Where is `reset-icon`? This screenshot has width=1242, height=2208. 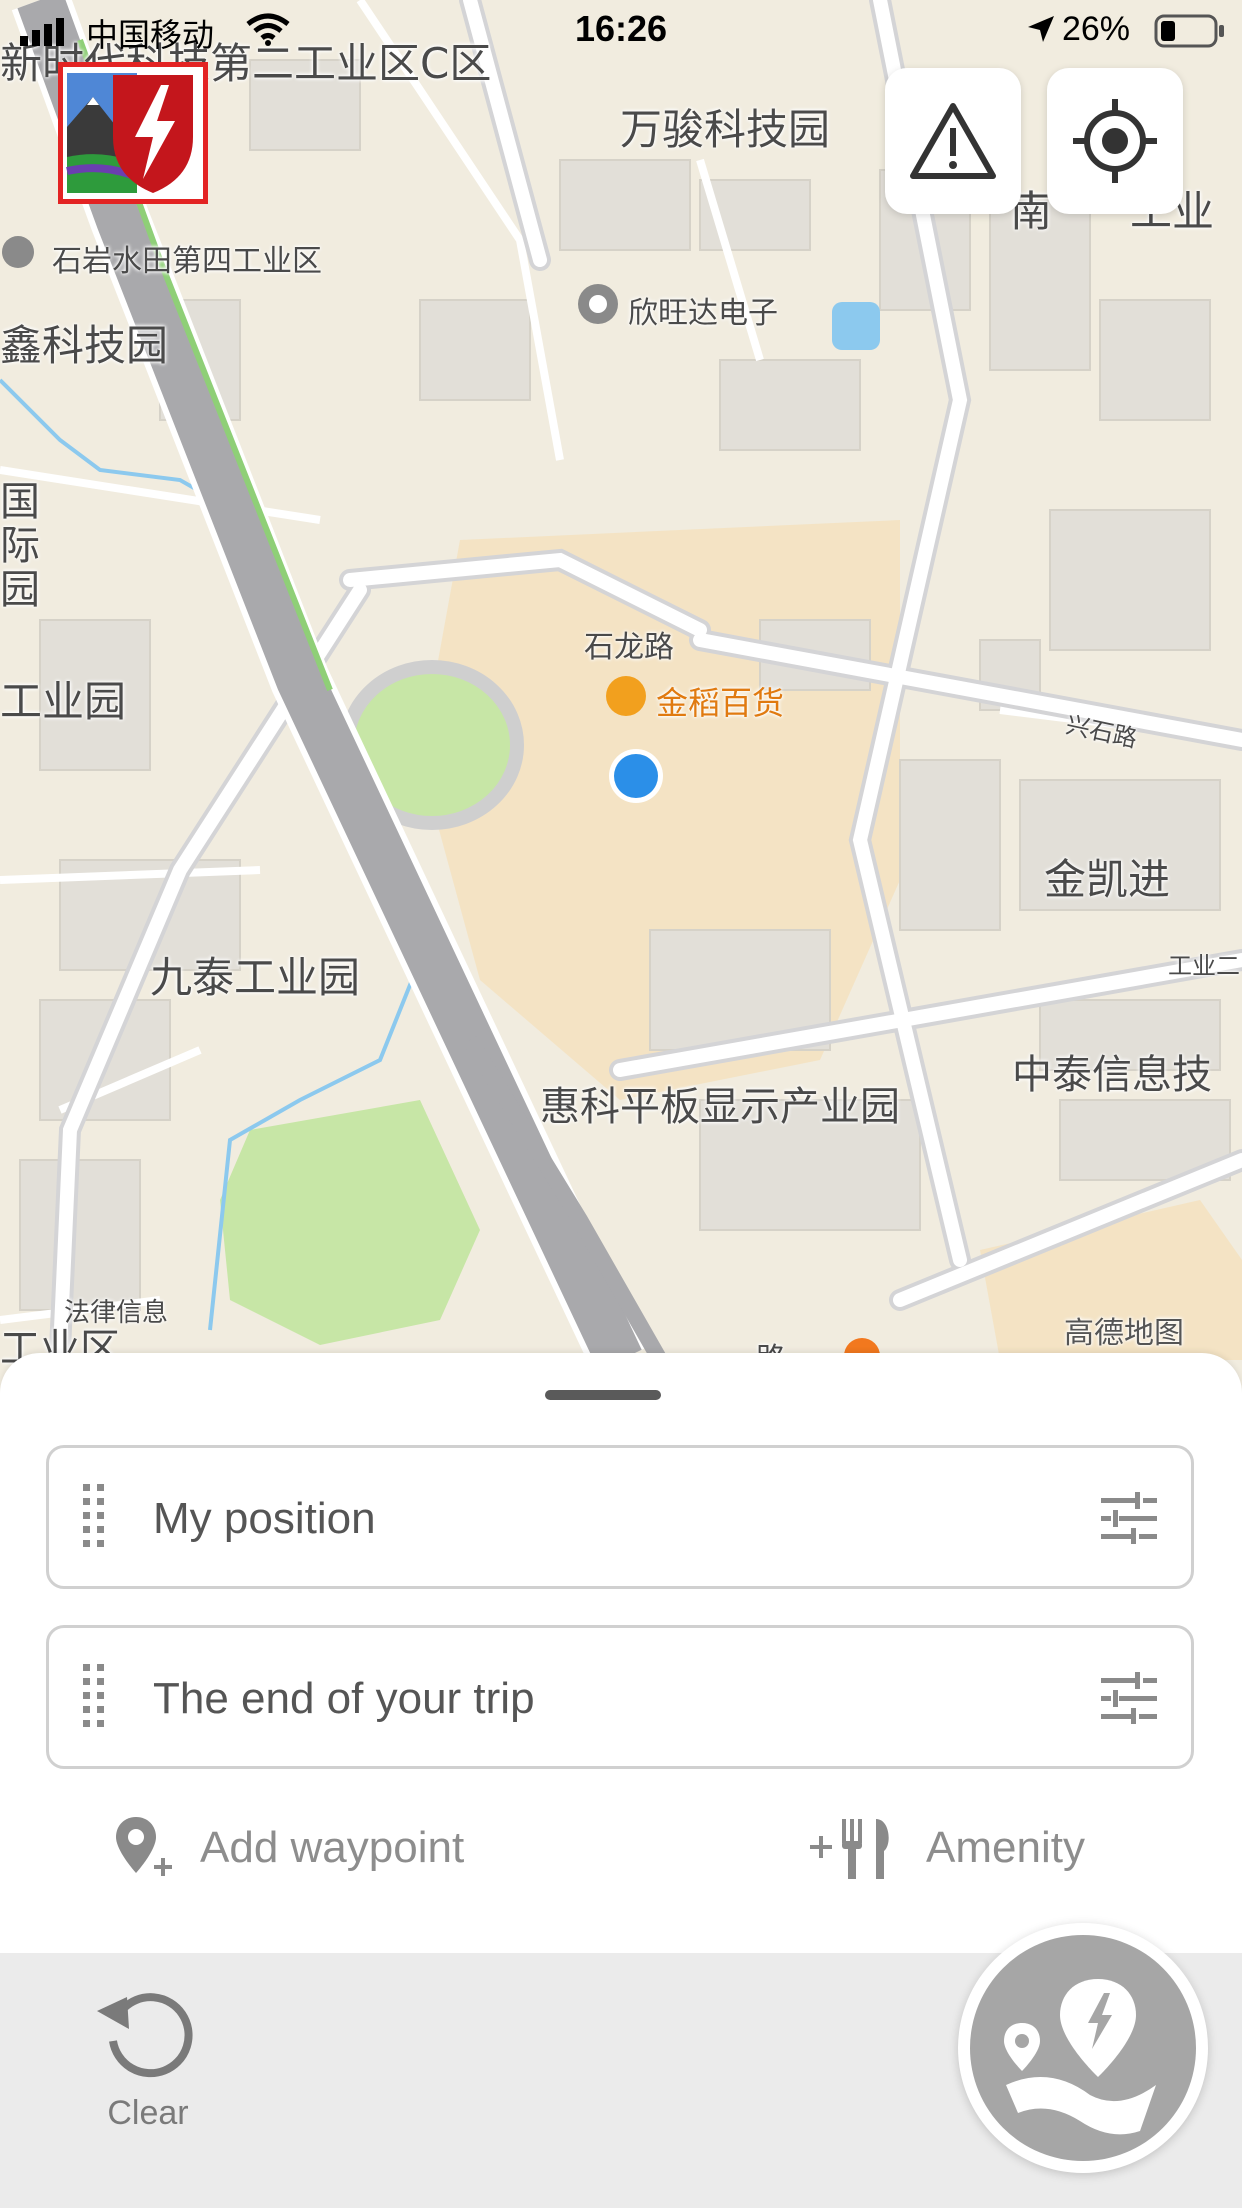
reset-icon is located at coordinates (145, 2035).